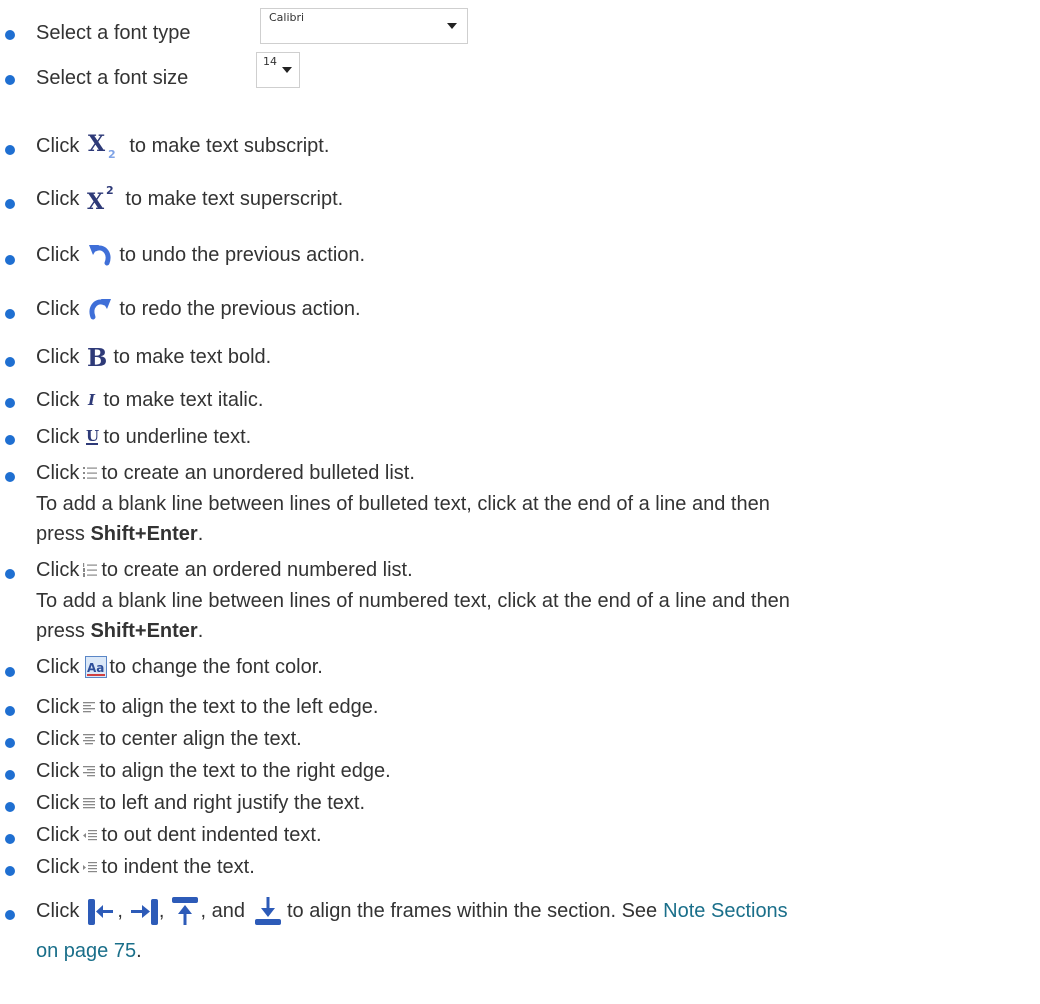 The image size is (1040, 1004). What do you see at coordinates (89, 771) in the screenshot?
I see `align-right-icon` at bounding box center [89, 771].